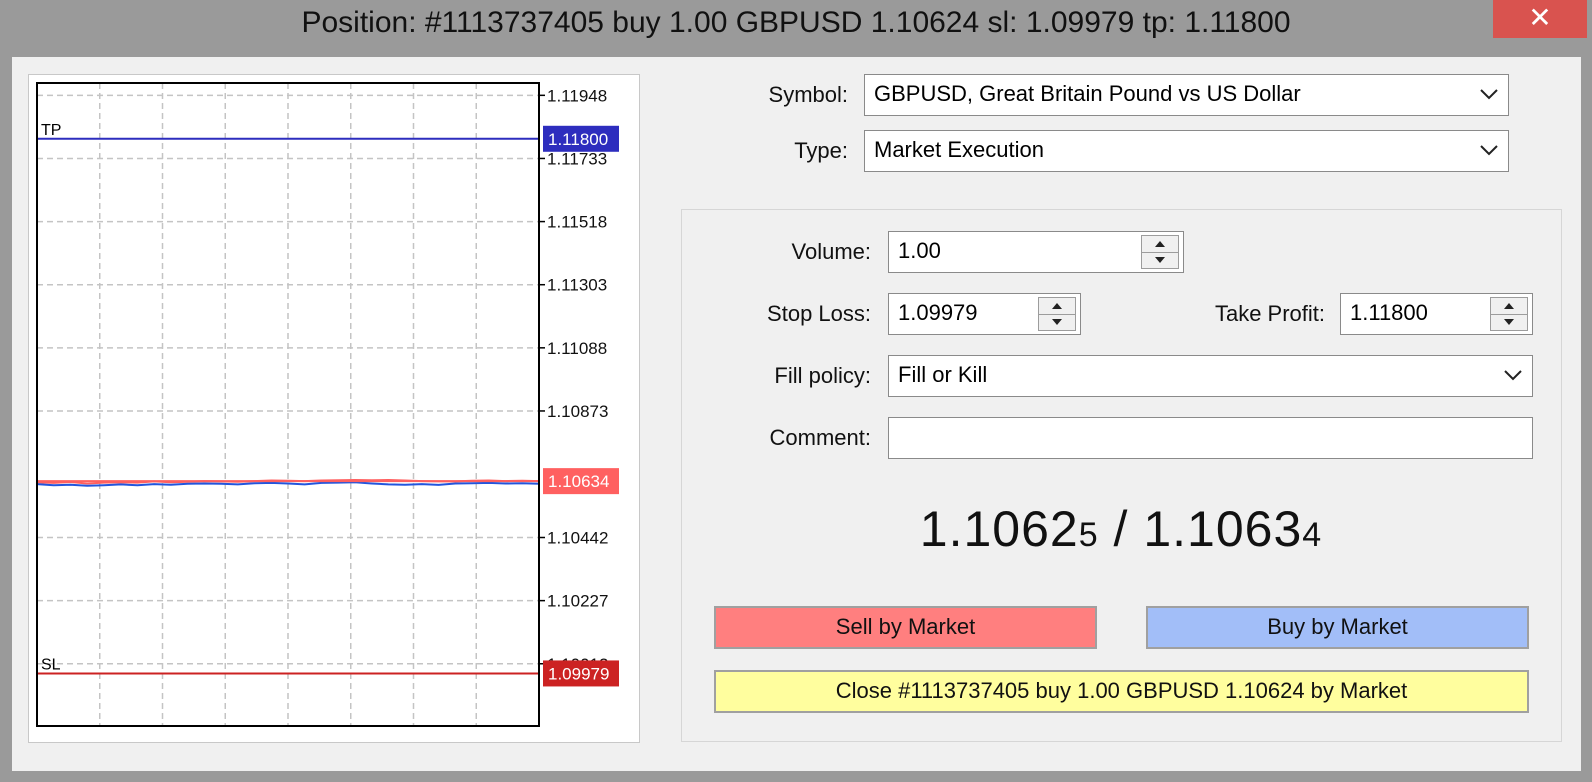  I want to click on bid-price-main: 1.1062, so click(999, 529).